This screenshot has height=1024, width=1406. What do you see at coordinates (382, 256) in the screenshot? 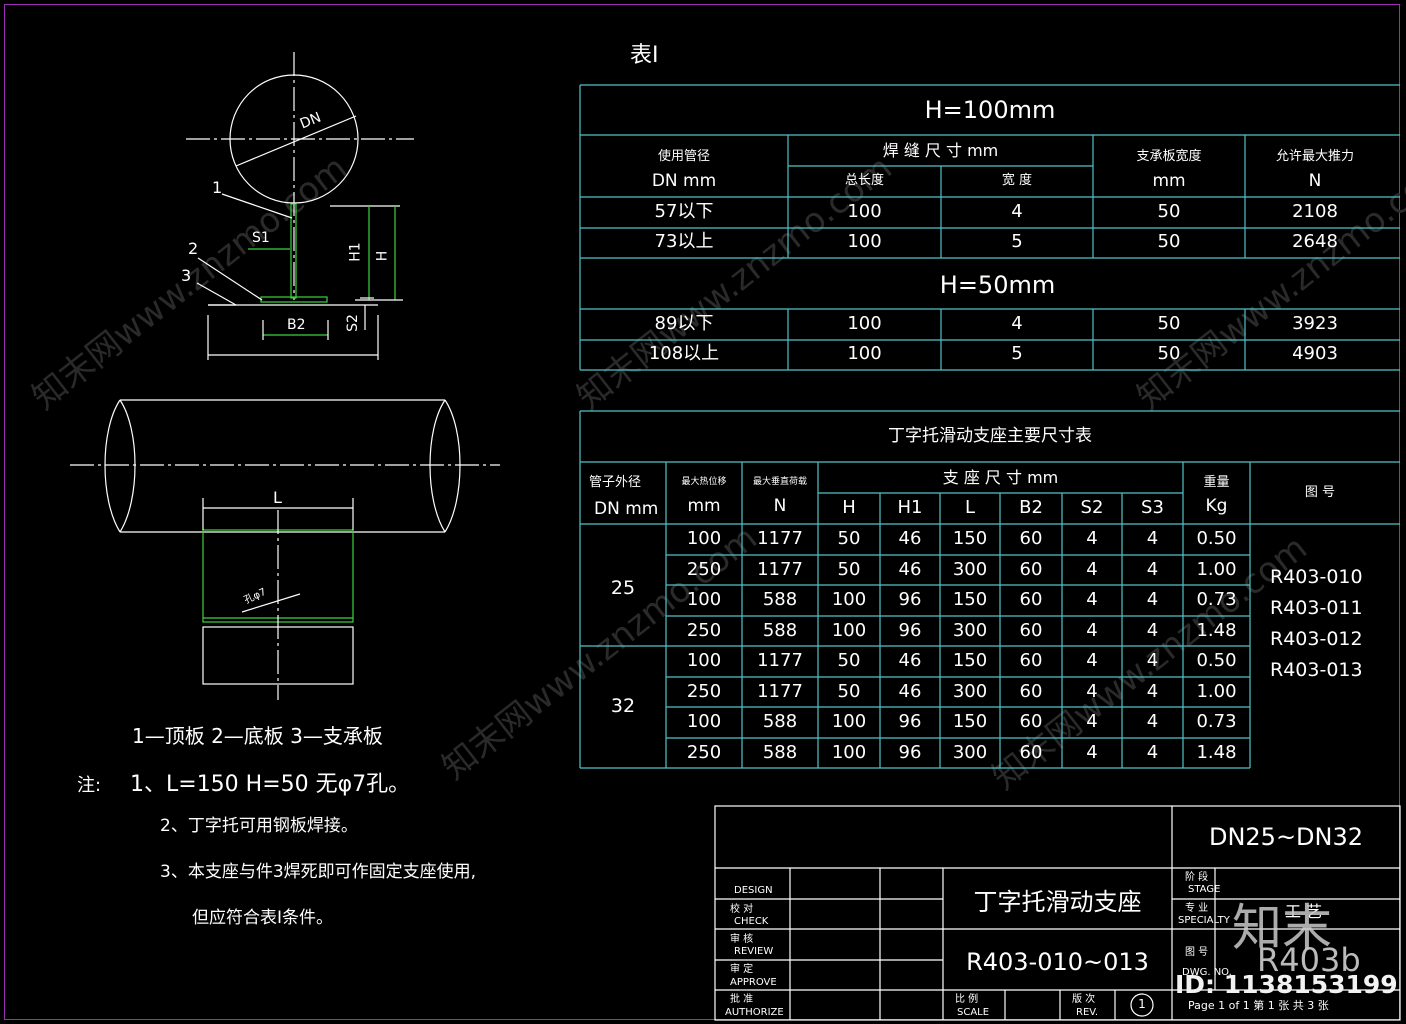
I see `label-h: H` at bounding box center [382, 256].